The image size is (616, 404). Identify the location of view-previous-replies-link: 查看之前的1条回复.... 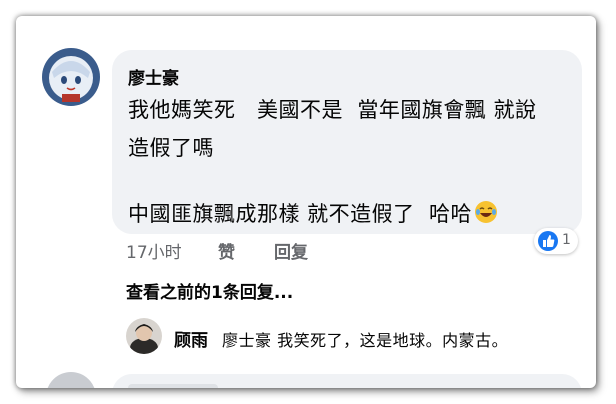
(209, 290).